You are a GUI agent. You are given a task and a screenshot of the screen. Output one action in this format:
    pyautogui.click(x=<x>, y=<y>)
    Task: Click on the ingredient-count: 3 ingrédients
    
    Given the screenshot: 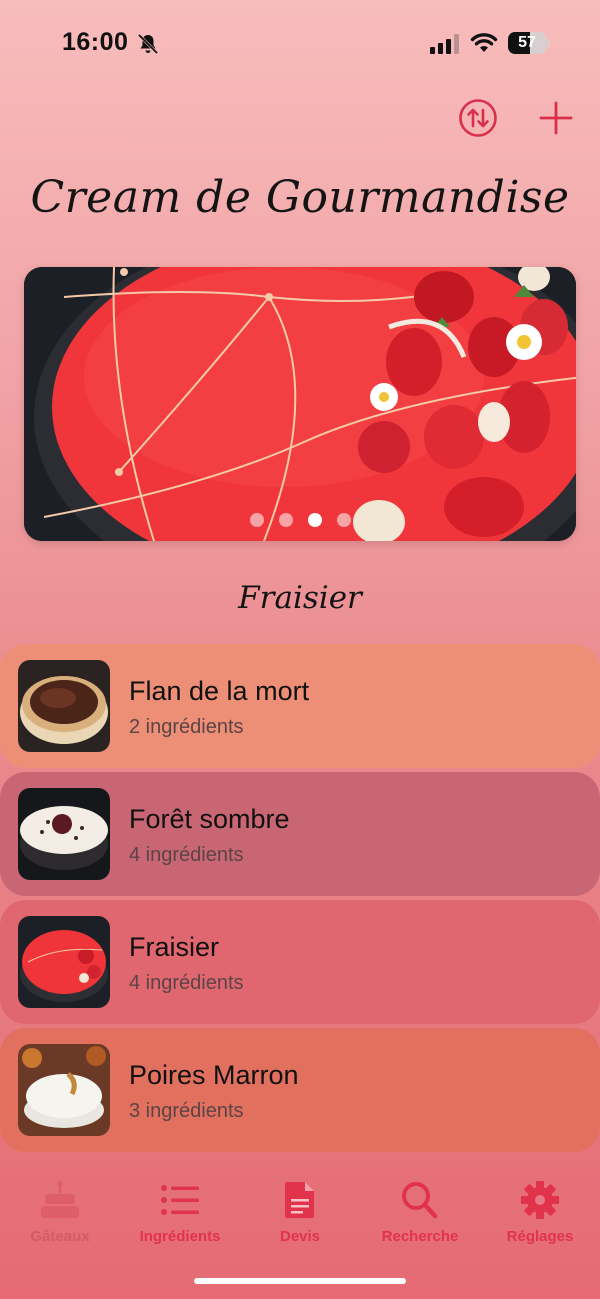 What is the action you would take?
    pyautogui.click(x=186, y=1111)
    